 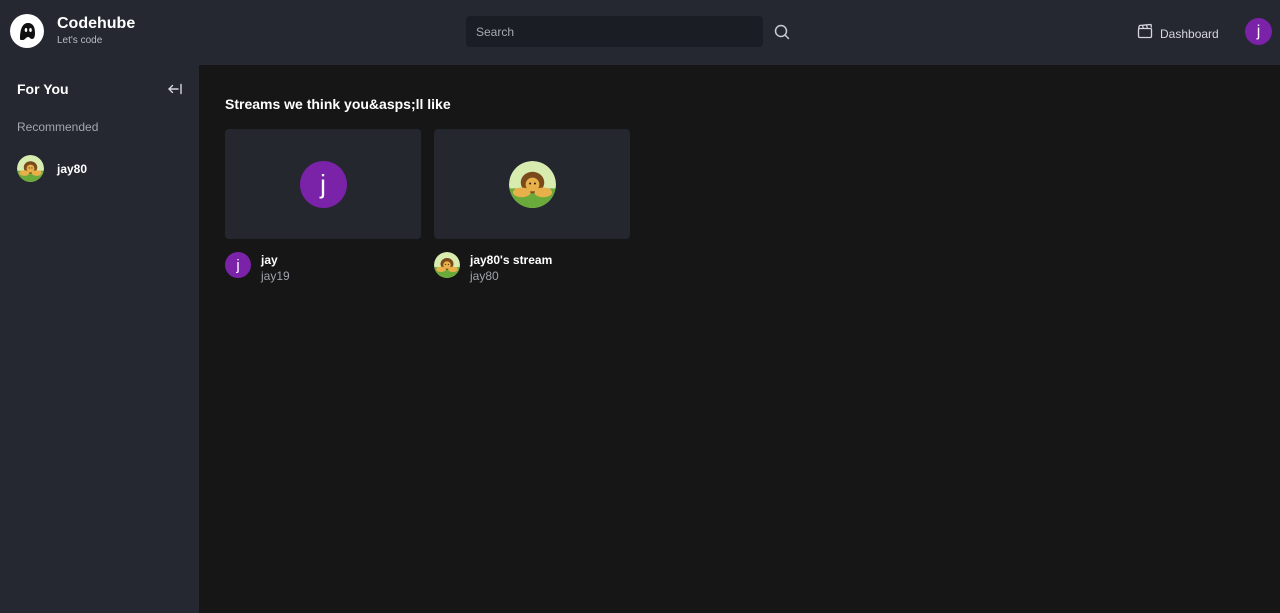 I want to click on brand-tagline: Let's code, so click(x=80, y=40).